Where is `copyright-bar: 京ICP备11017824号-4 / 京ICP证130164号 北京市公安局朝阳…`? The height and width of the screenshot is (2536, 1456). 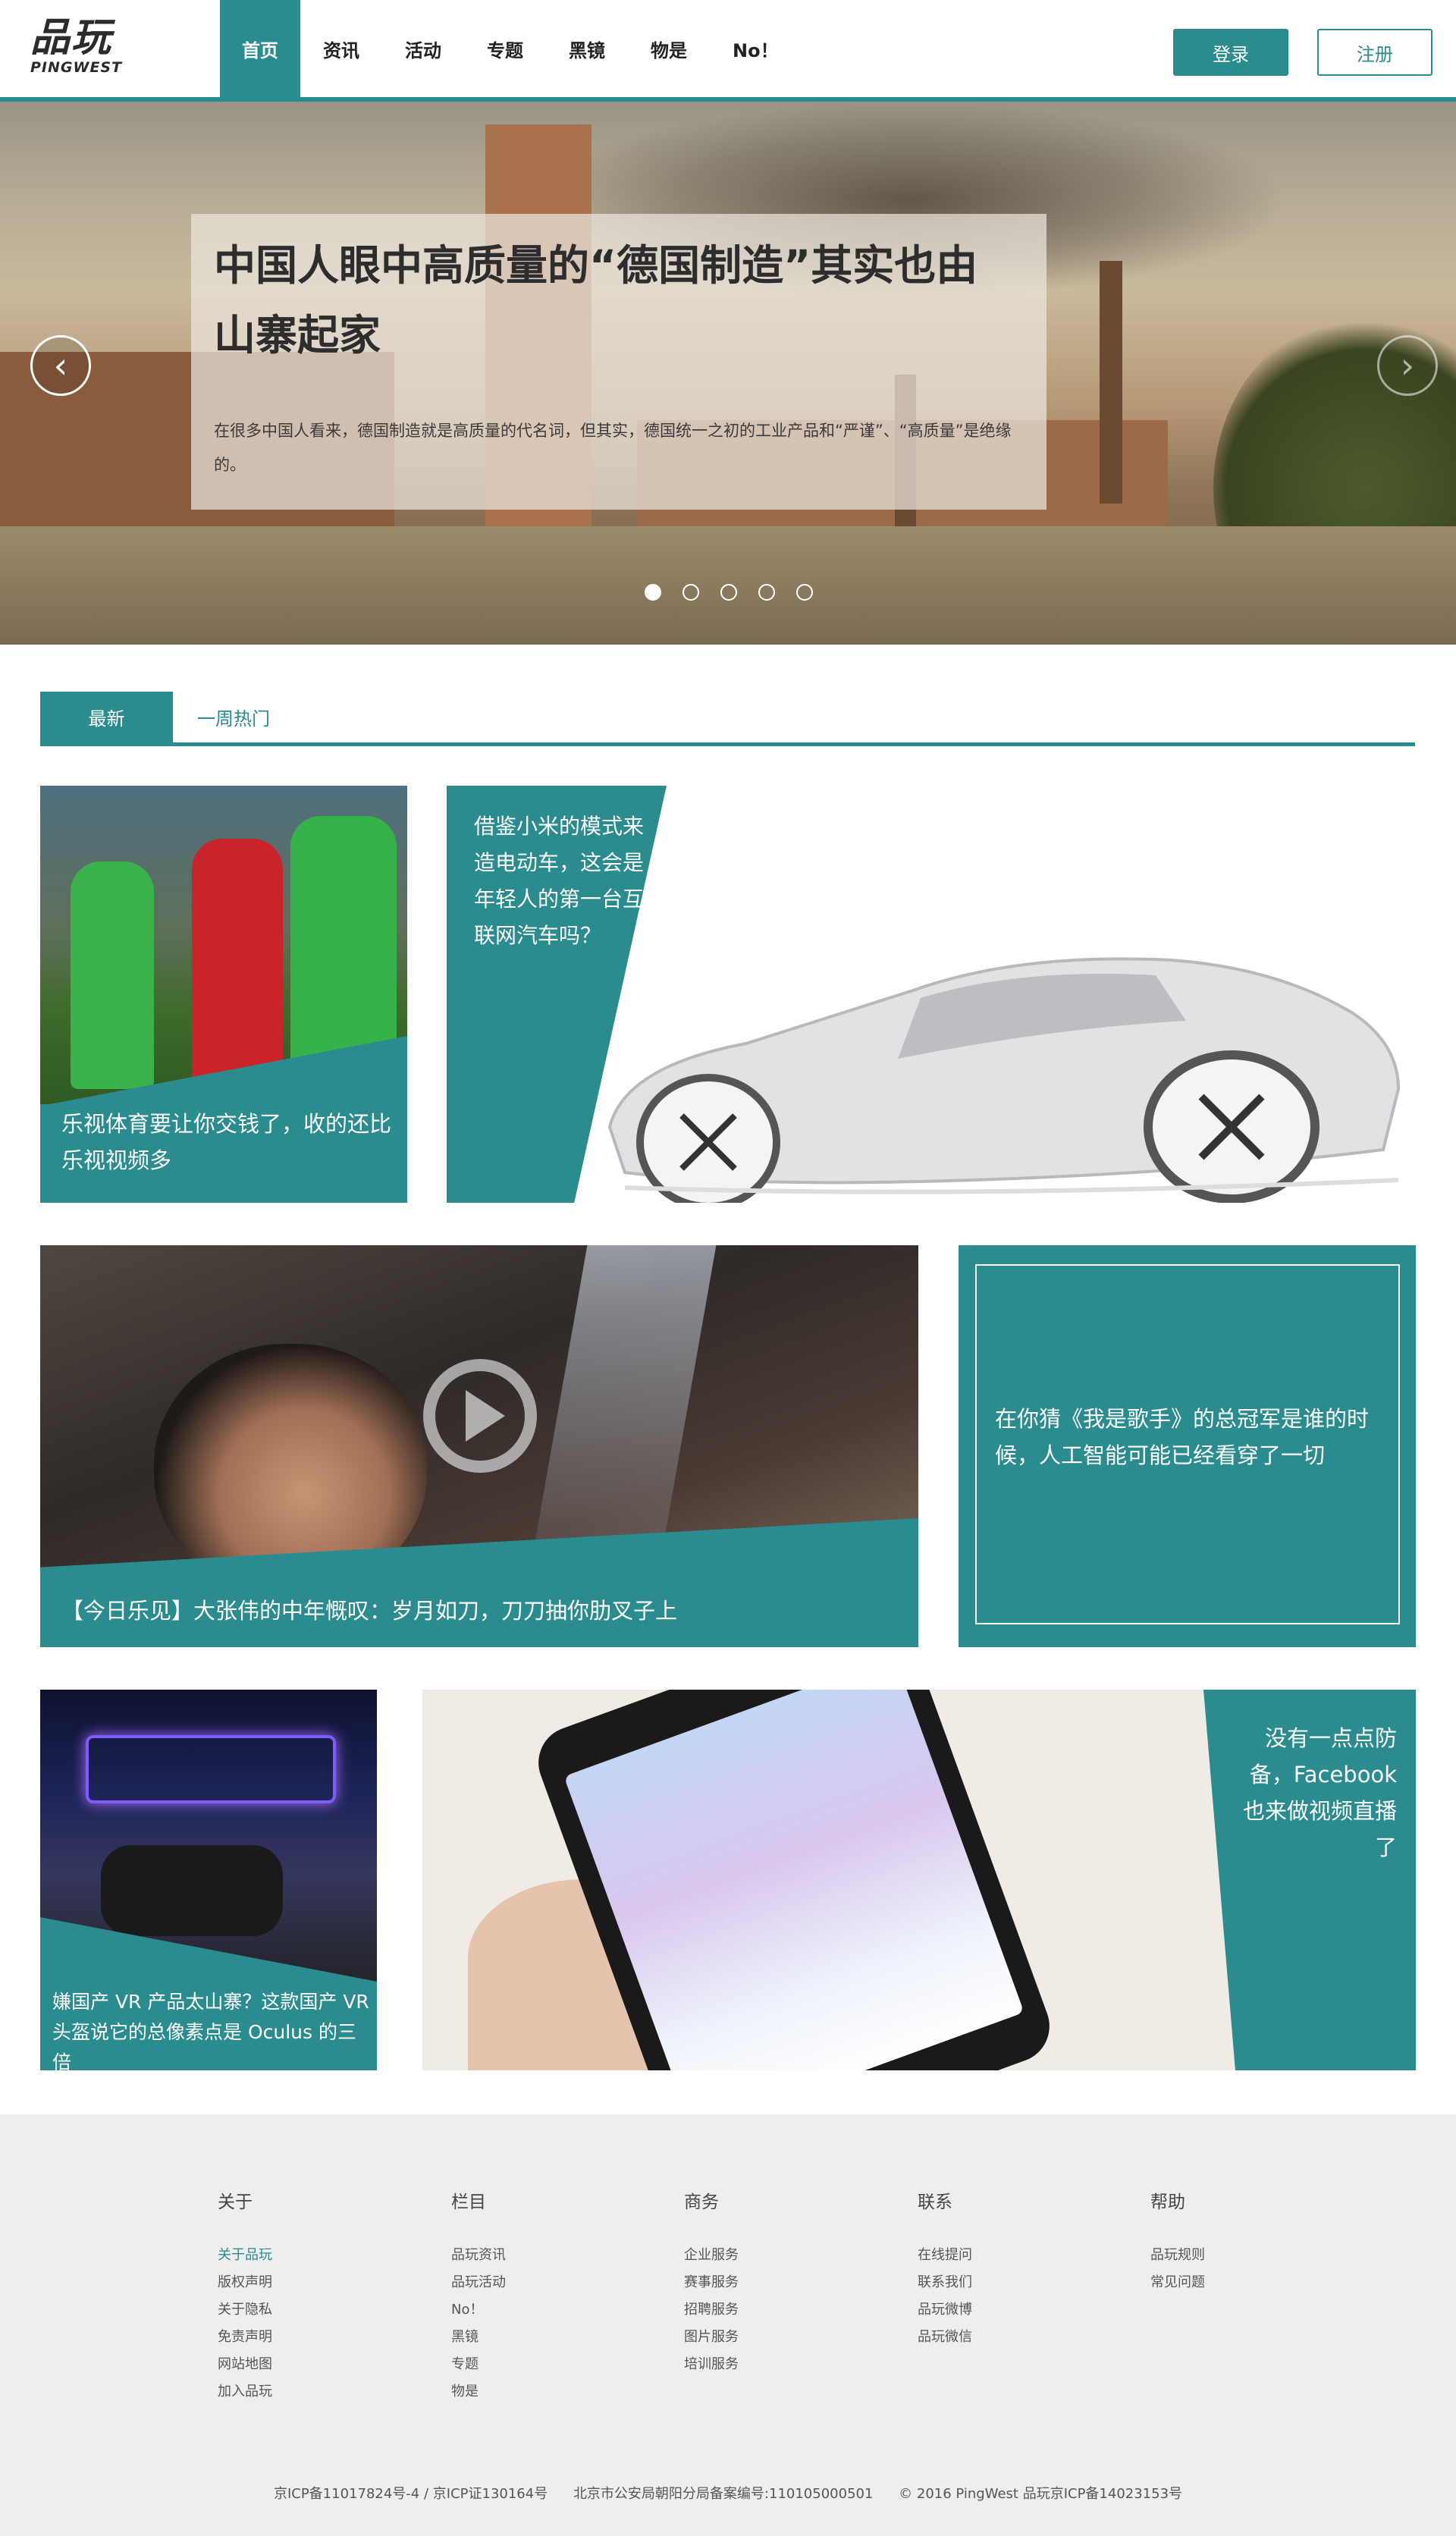 copyright-bar: 京ICP备11017824号-4 / 京ICP证130164号 北京市公安局朝阳… is located at coordinates (728, 2493).